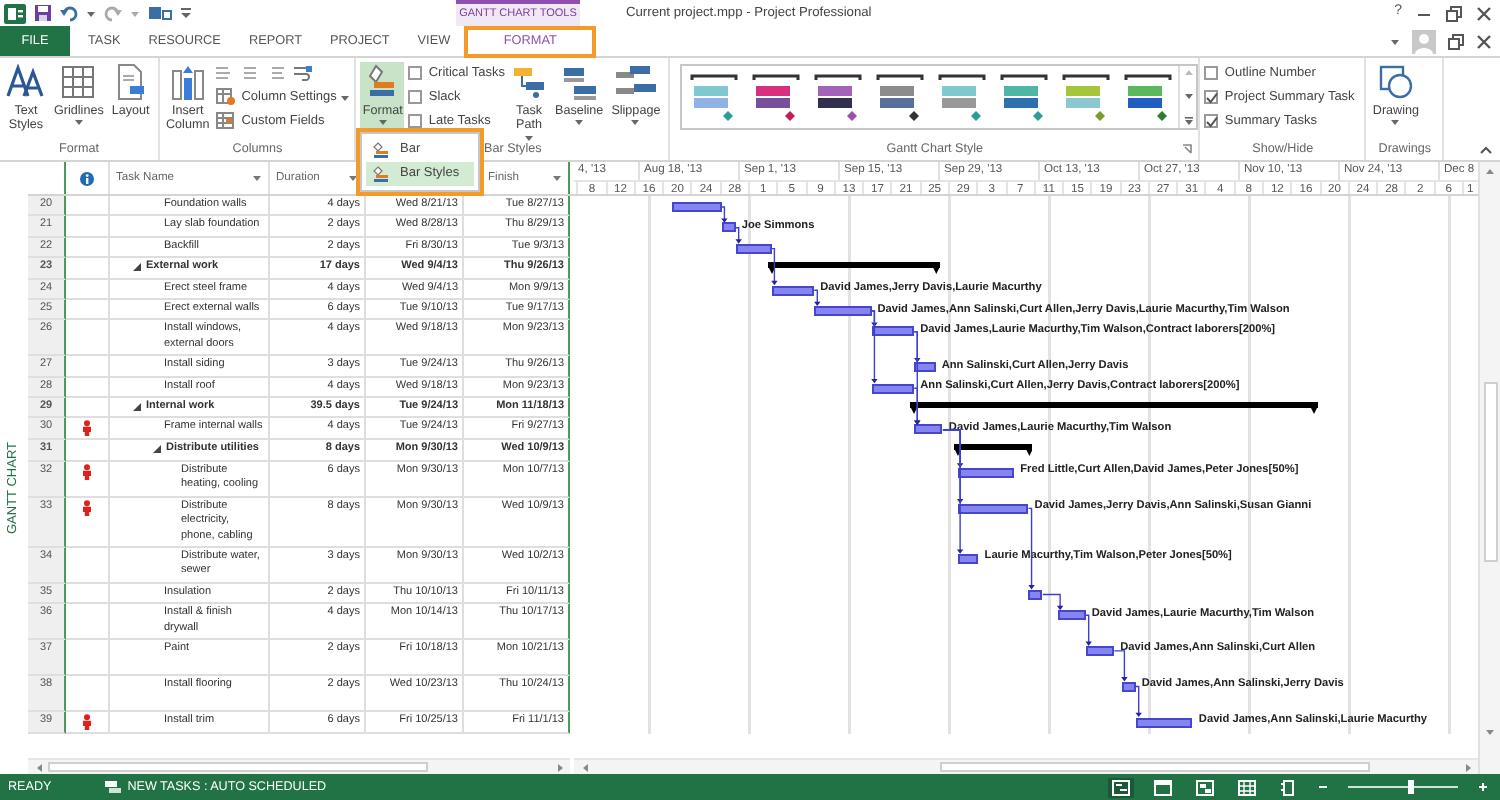  Describe the element at coordinates (15, 13) in the screenshot. I see `app-logo-icon` at that location.